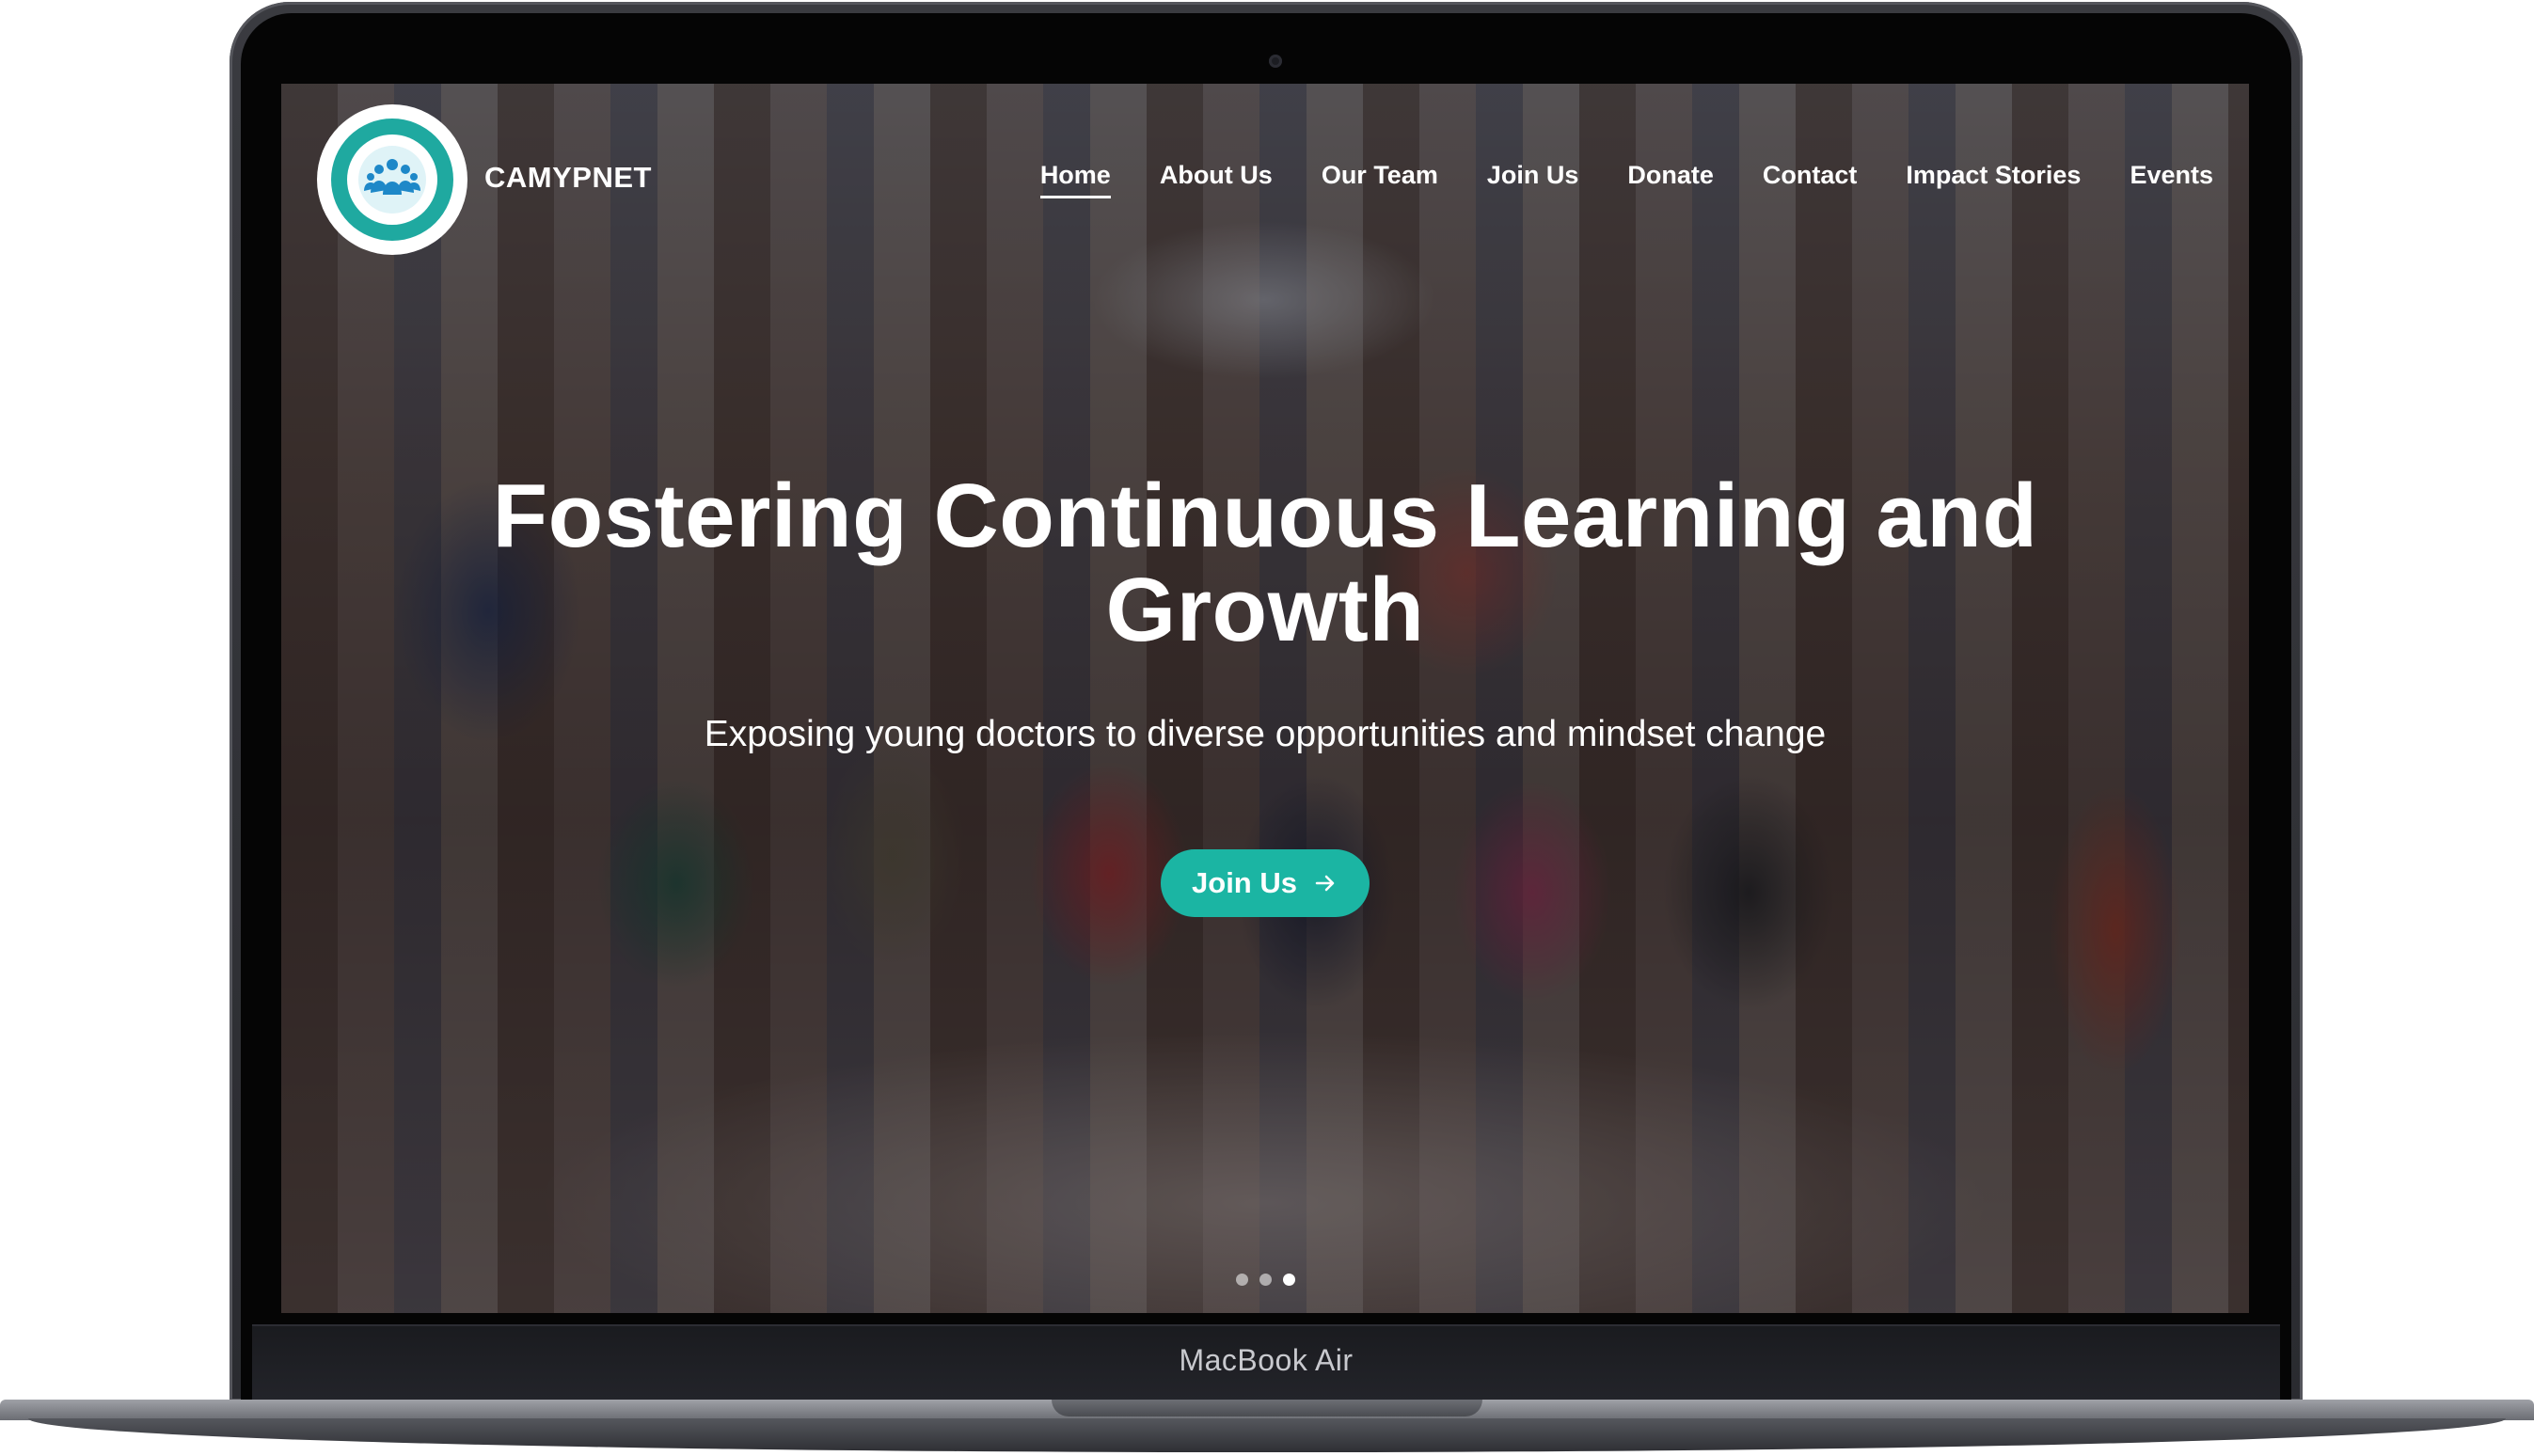  I want to click on hinge-notch, so click(1267, 1408).